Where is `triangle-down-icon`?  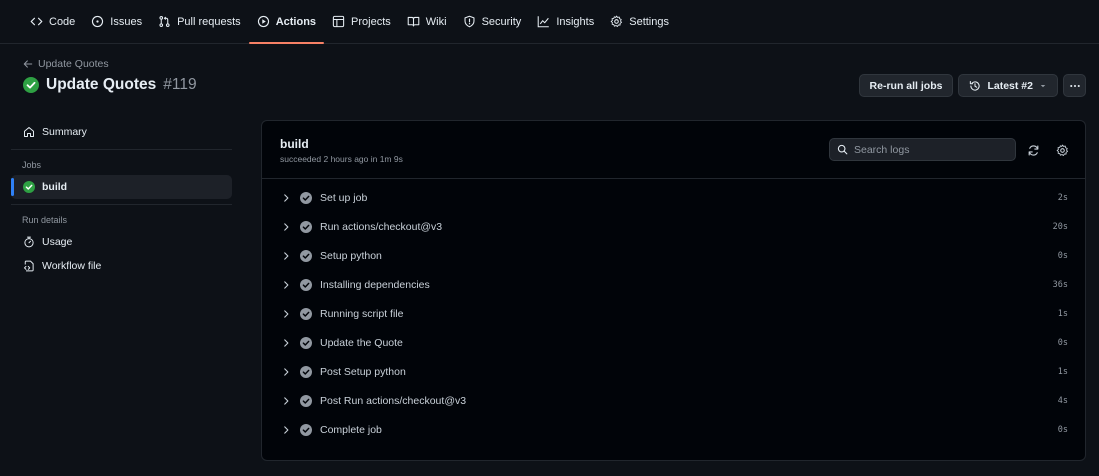 triangle-down-icon is located at coordinates (1043, 86).